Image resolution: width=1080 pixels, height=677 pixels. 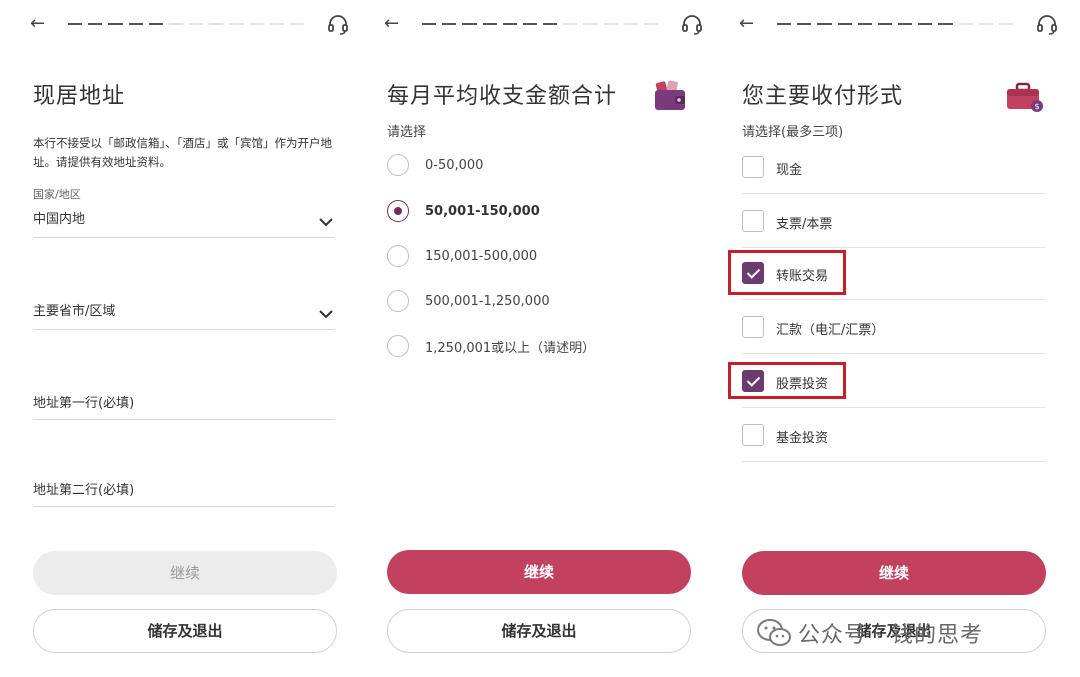 What do you see at coordinates (481, 256) in the screenshot?
I see `option-label: 150,001-500,000` at bounding box center [481, 256].